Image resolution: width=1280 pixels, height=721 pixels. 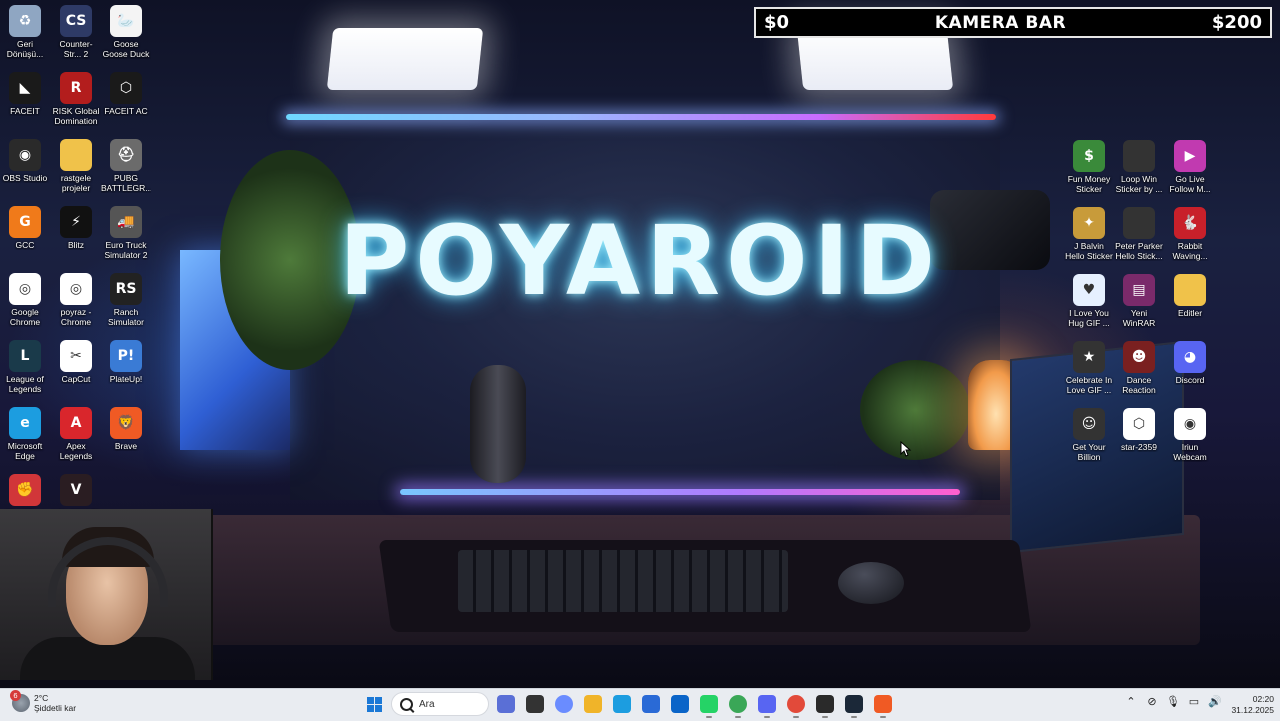 I want to click on plateup-icon: P!, so click(x=126, y=356).